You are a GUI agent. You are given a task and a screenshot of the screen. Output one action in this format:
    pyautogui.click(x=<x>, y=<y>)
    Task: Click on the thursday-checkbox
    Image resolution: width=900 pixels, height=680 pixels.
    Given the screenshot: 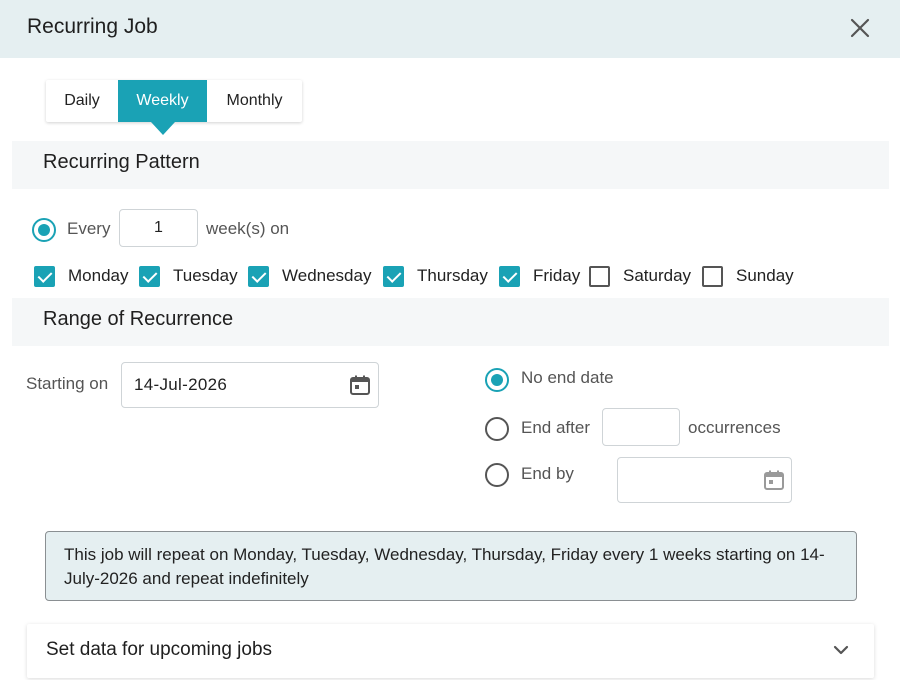 What is the action you would take?
    pyautogui.click(x=393, y=276)
    